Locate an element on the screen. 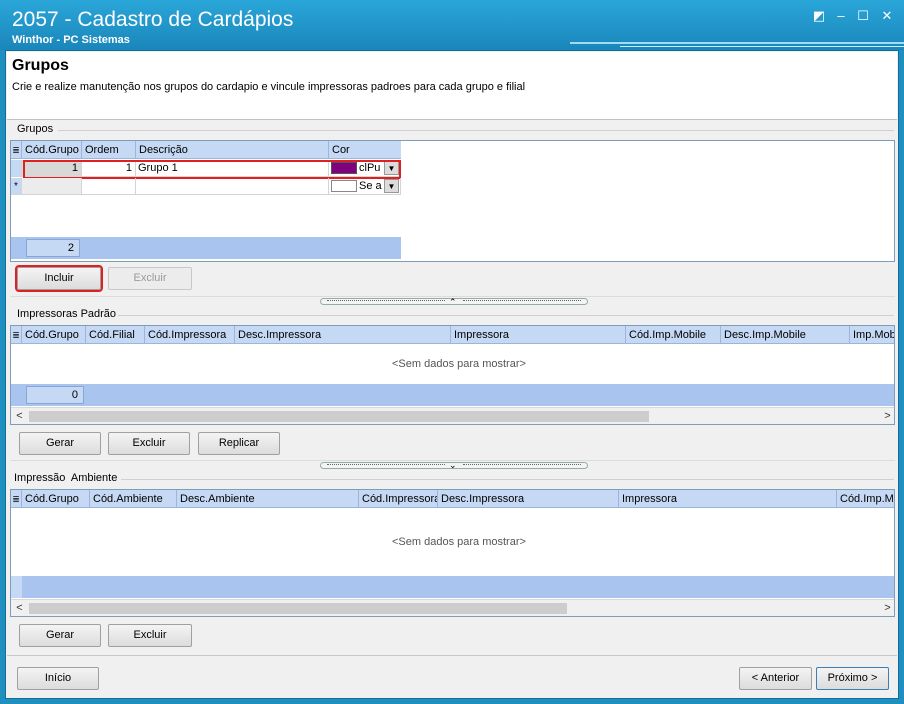  gerar-ambiente-button: Gerar is located at coordinates (60, 635).